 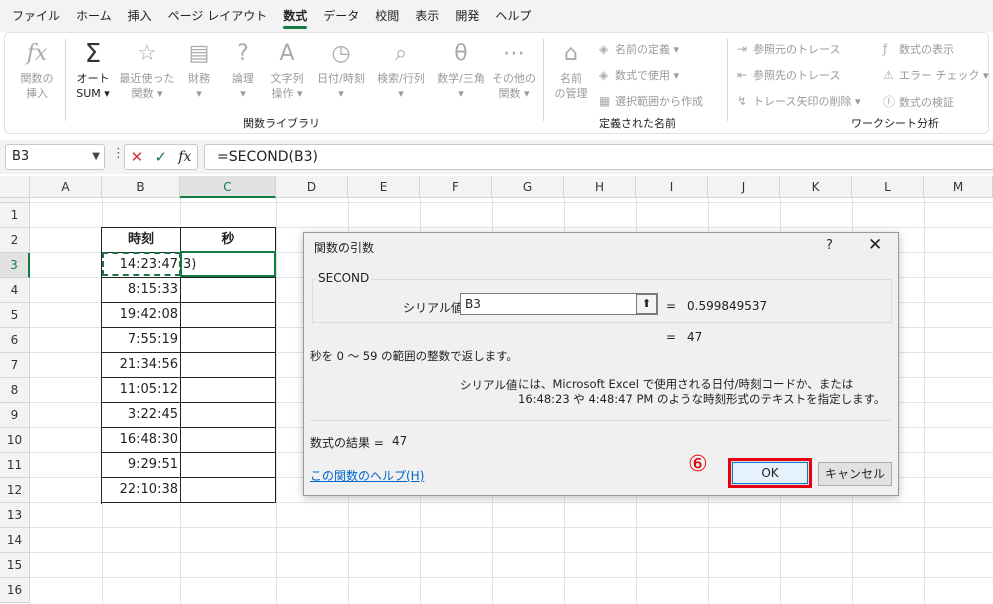 What do you see at coordinates (571, 70) in the screenshot?
I see `name-manager-button: ⌂ 名前 の管理` at bounding box center [571, 70].